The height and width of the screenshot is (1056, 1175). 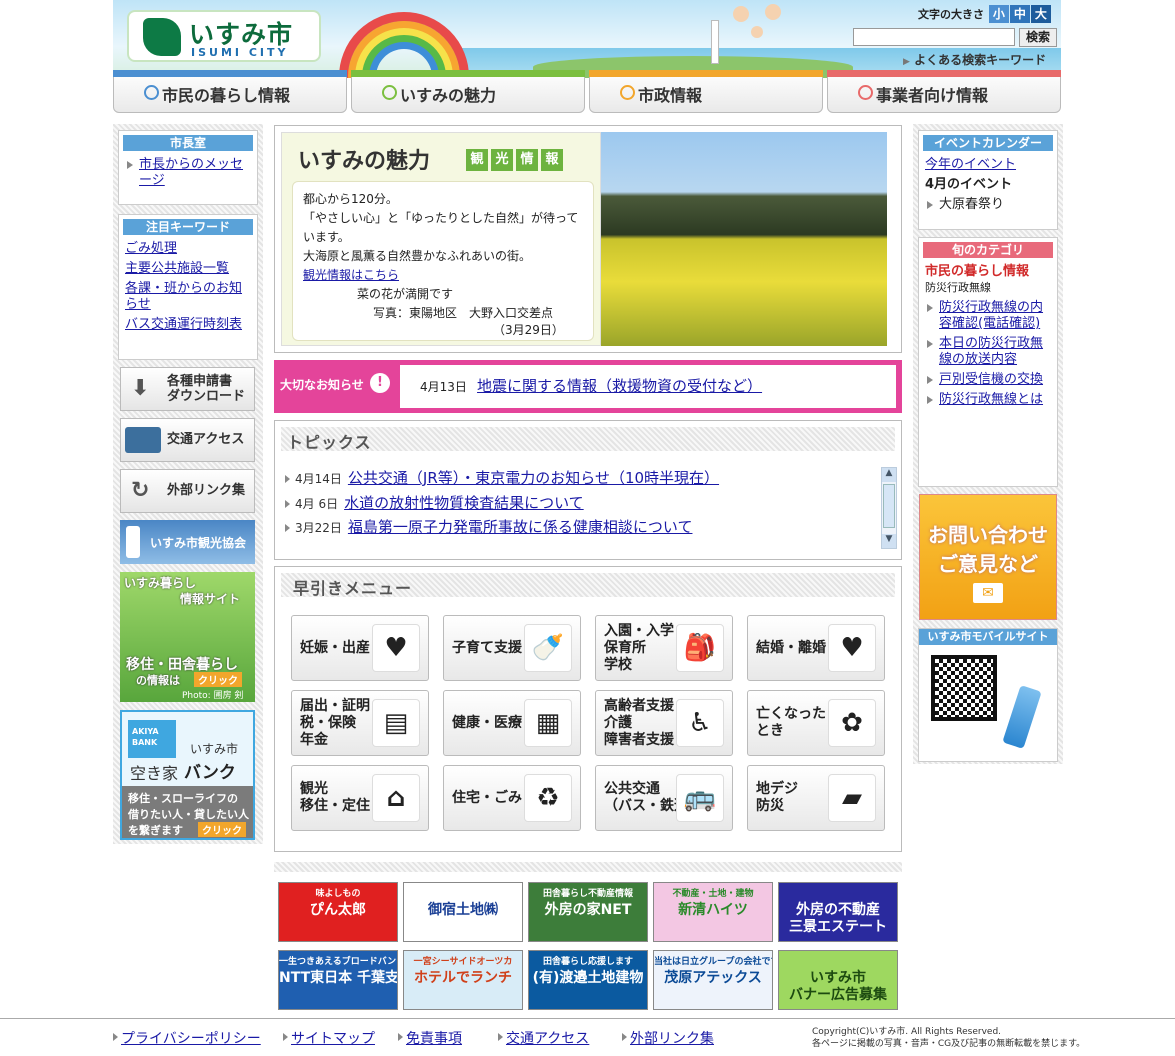 I want to click on topics-heading: トピックス, so click(x=329, y=442).